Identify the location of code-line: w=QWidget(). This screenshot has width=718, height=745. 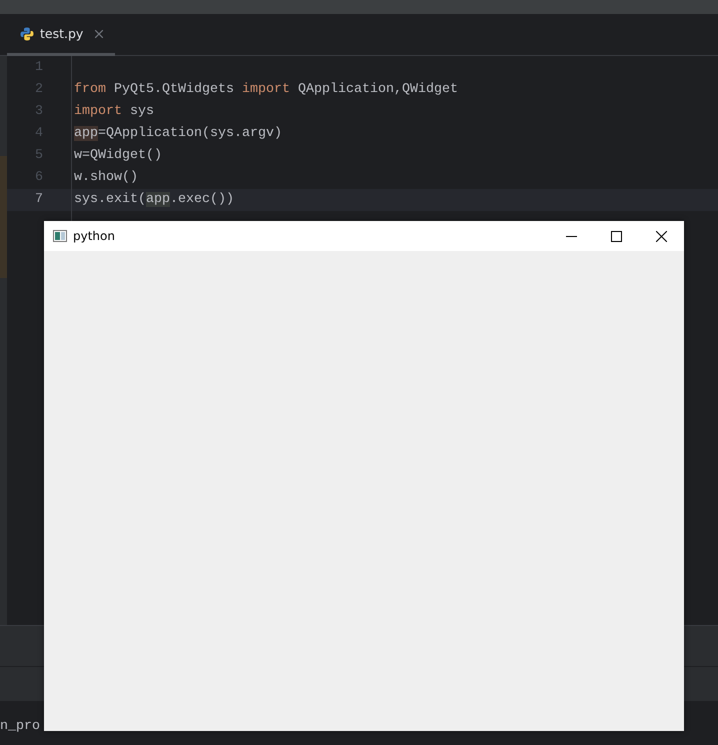
(118, 156).